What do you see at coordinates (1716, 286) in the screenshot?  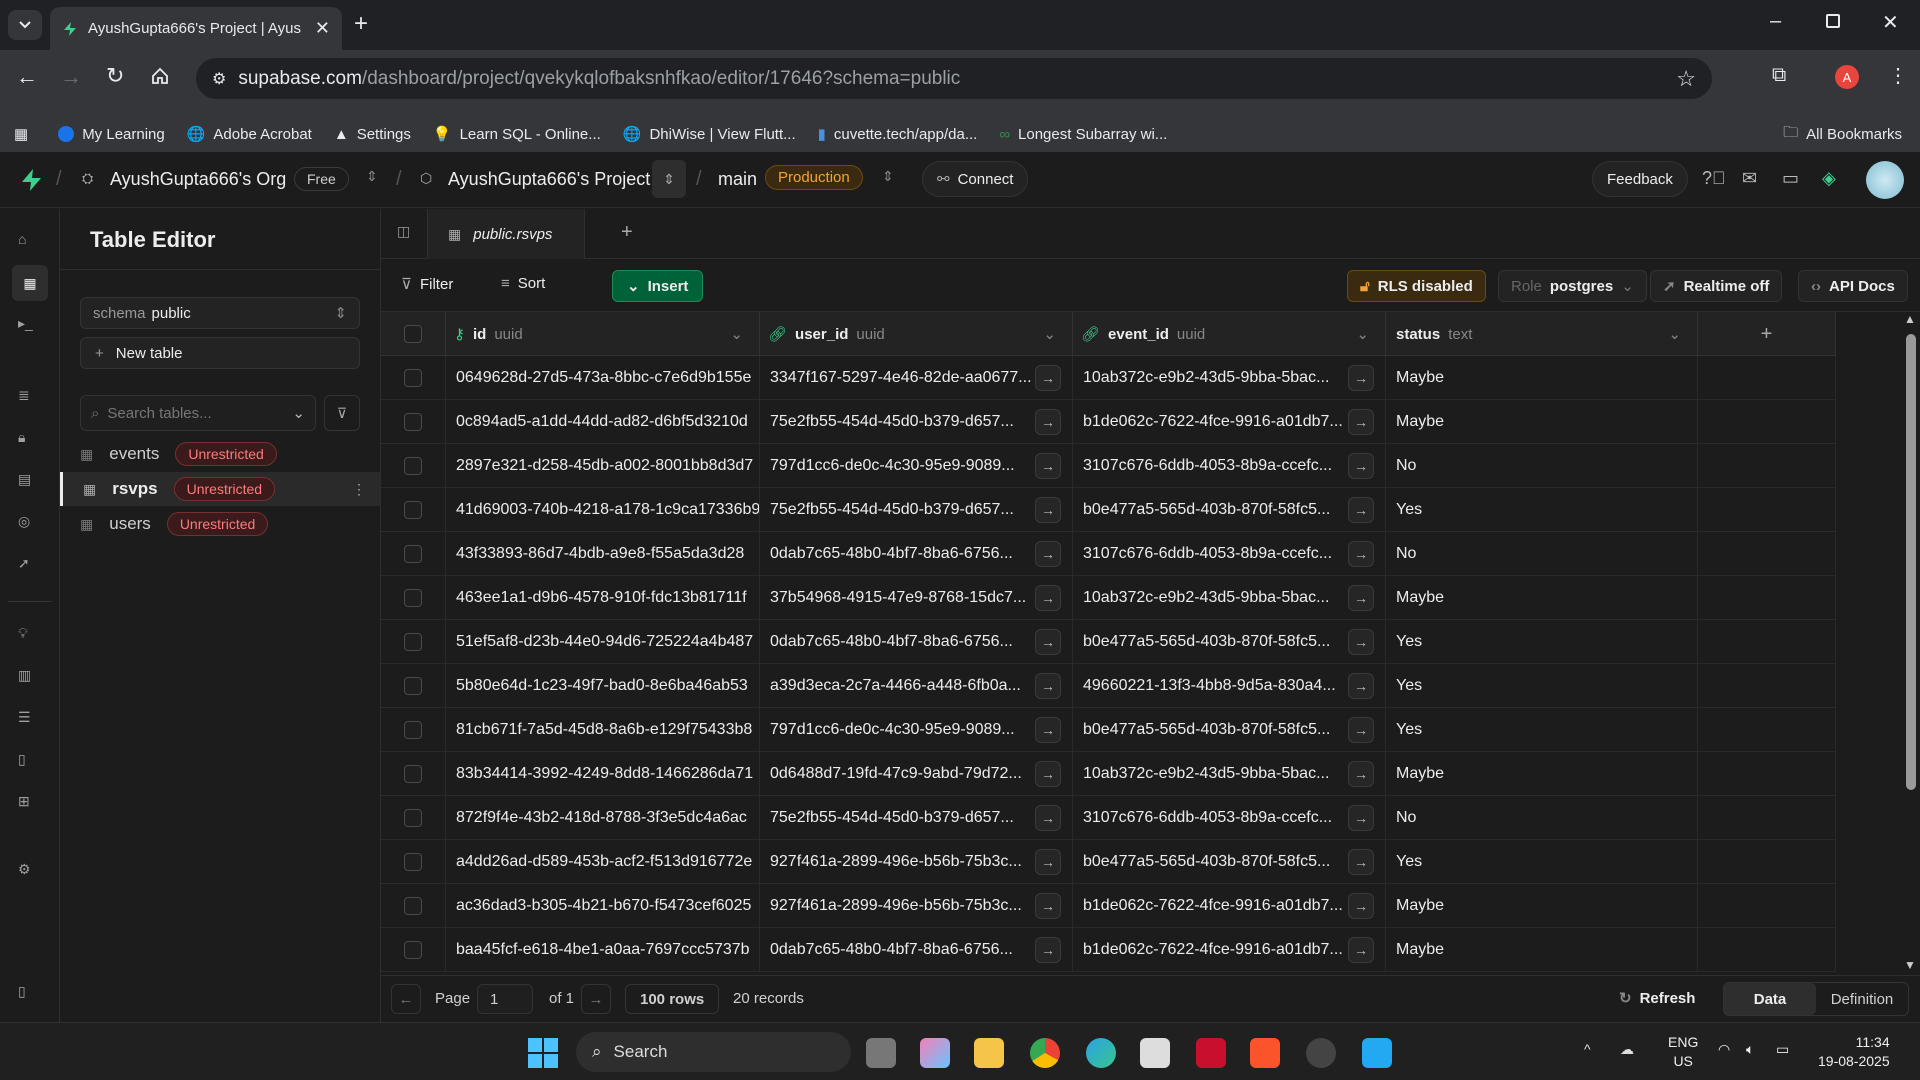 I see `realtime-toggle-button: ➚ Realtime off` at bounding box center [1716, 286].